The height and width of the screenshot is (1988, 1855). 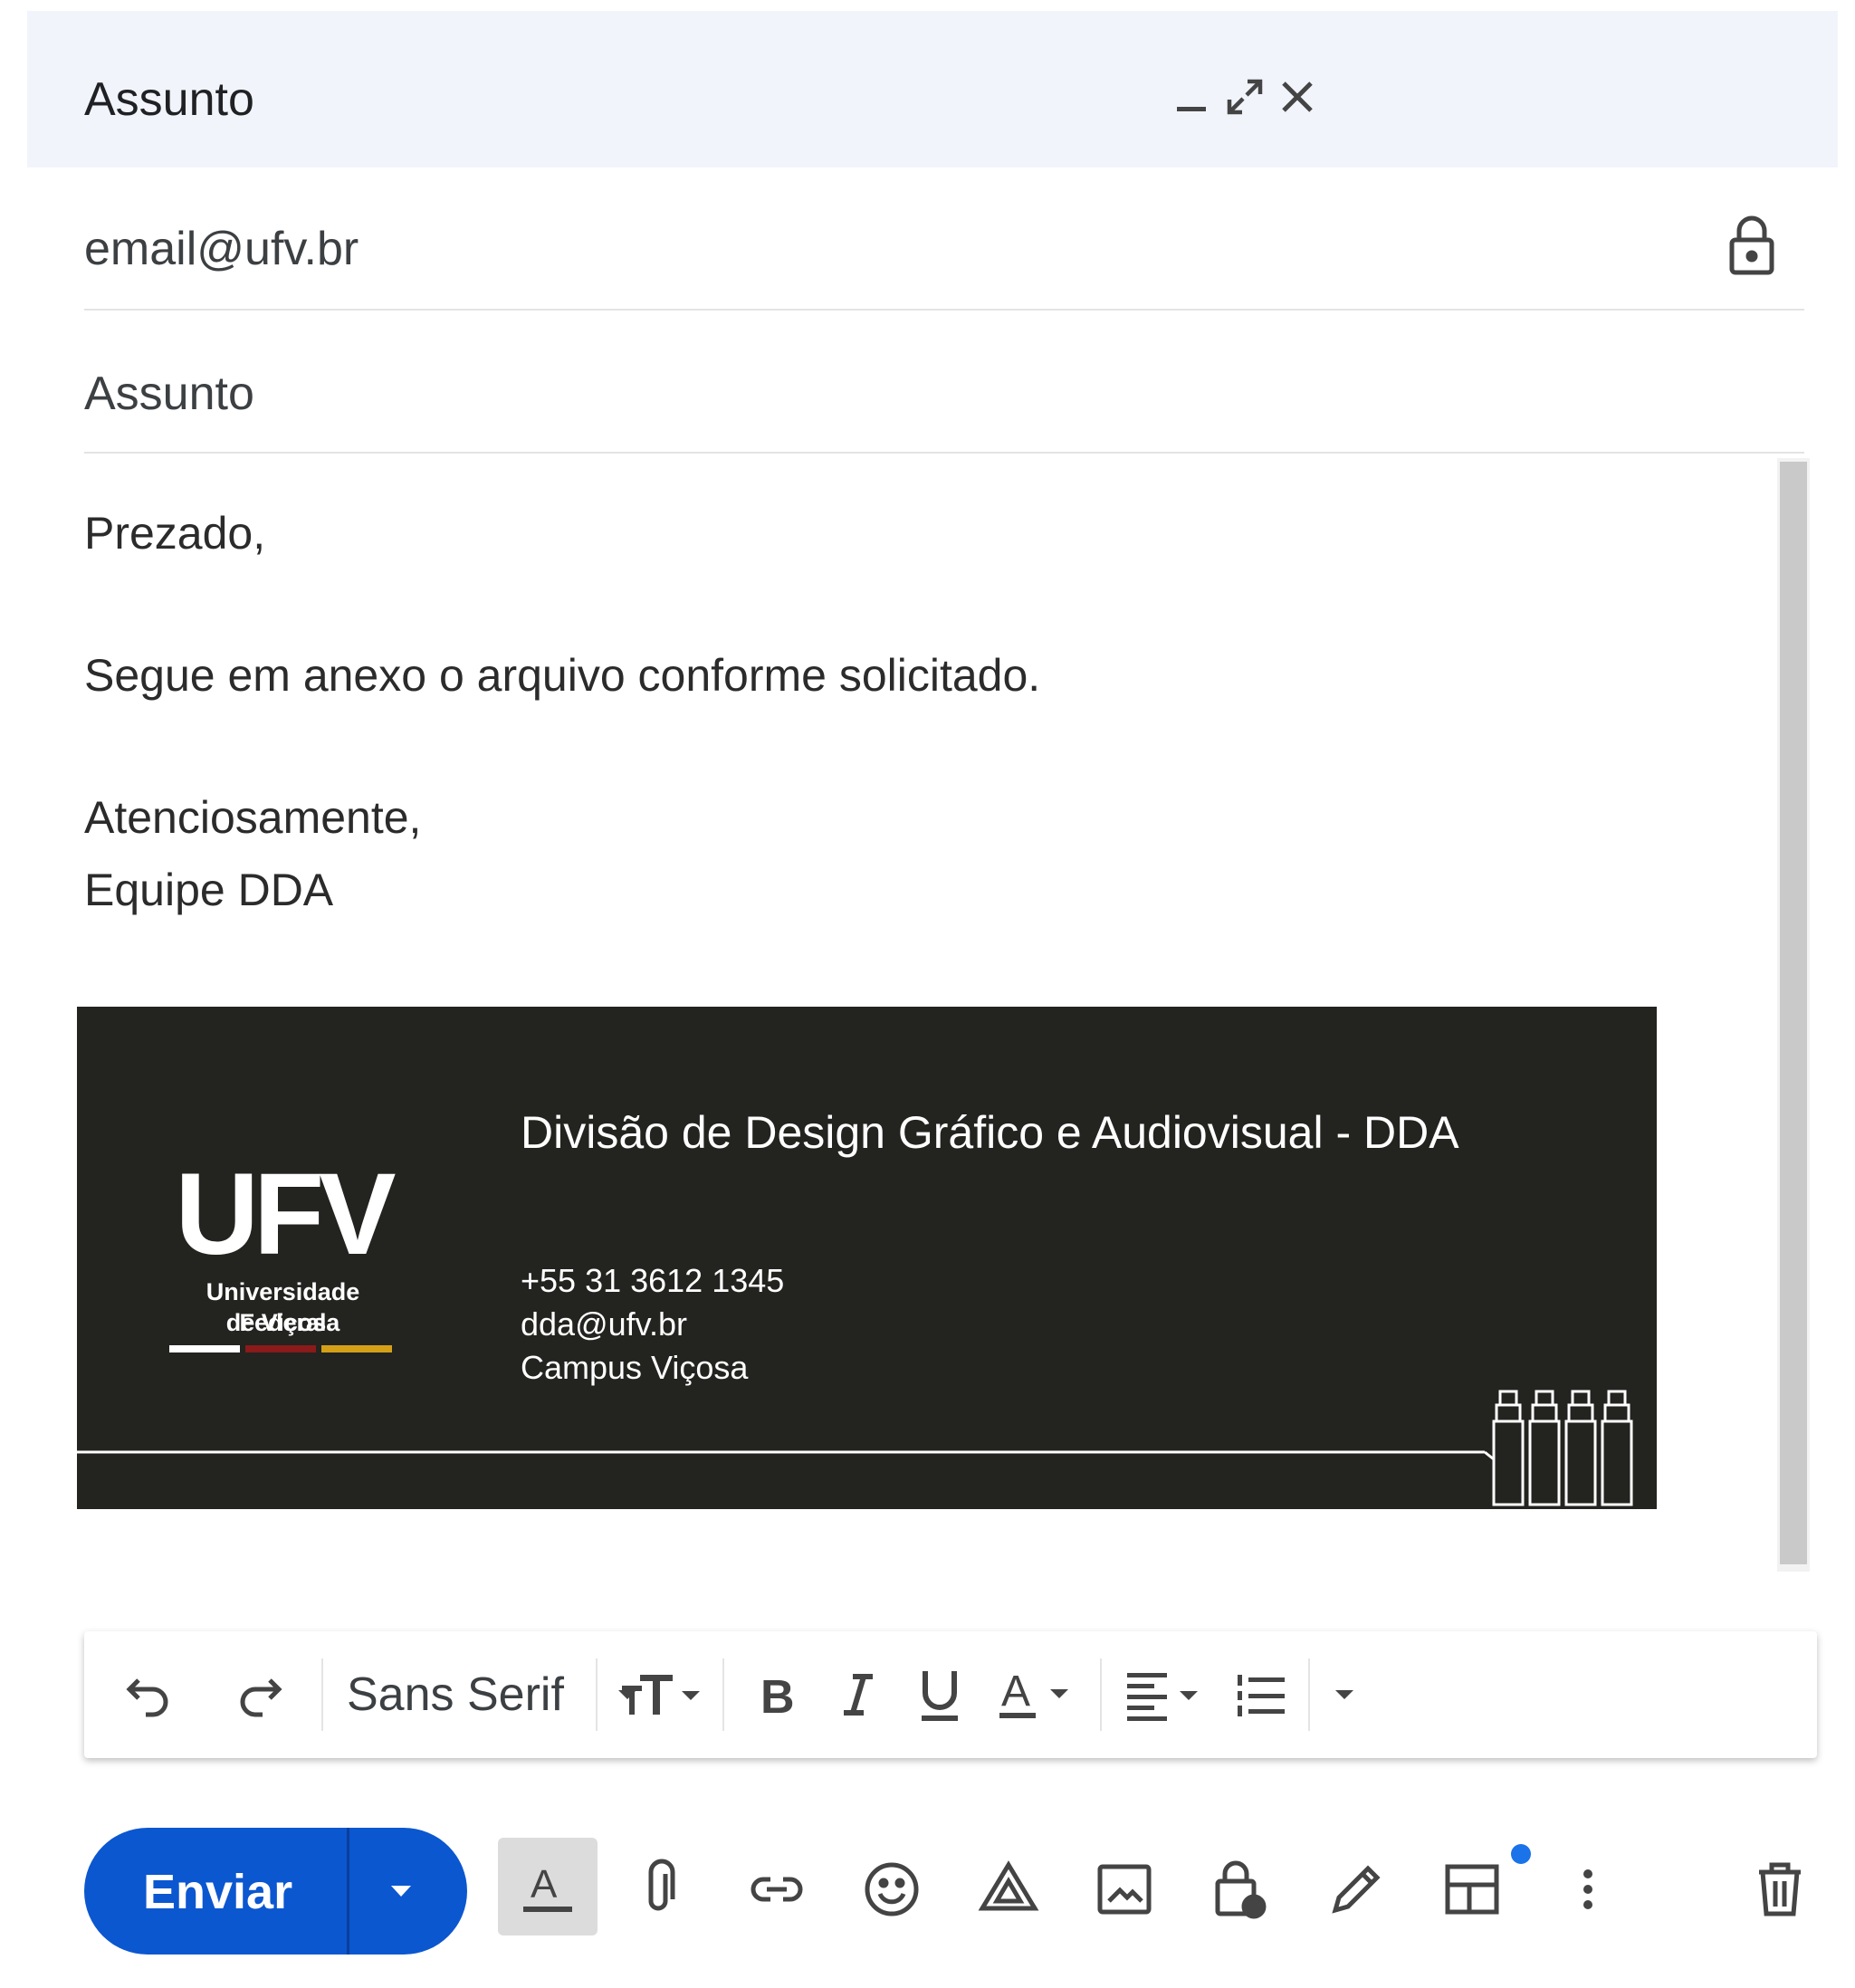 I want to click on font-select: Sans Serif, so click(x=496, y=1694).